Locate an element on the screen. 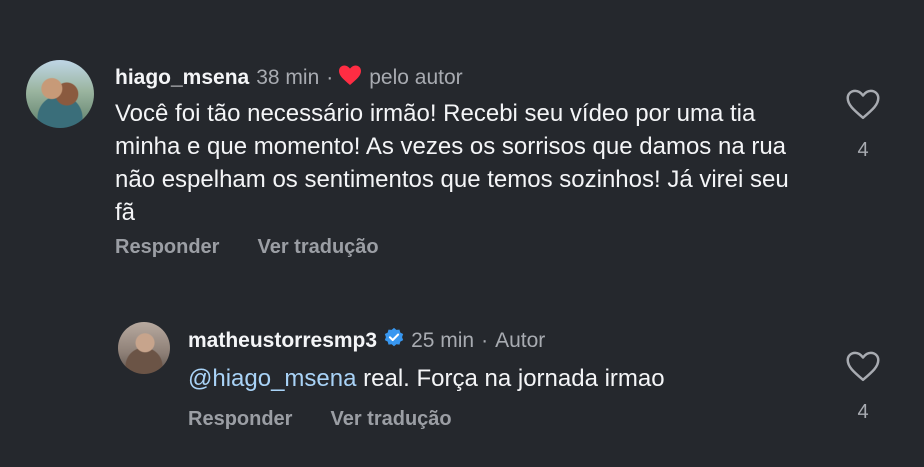 The image size is (924, 467). comment-actions: Responder Ver tradução is located at coordinates (266, 247).